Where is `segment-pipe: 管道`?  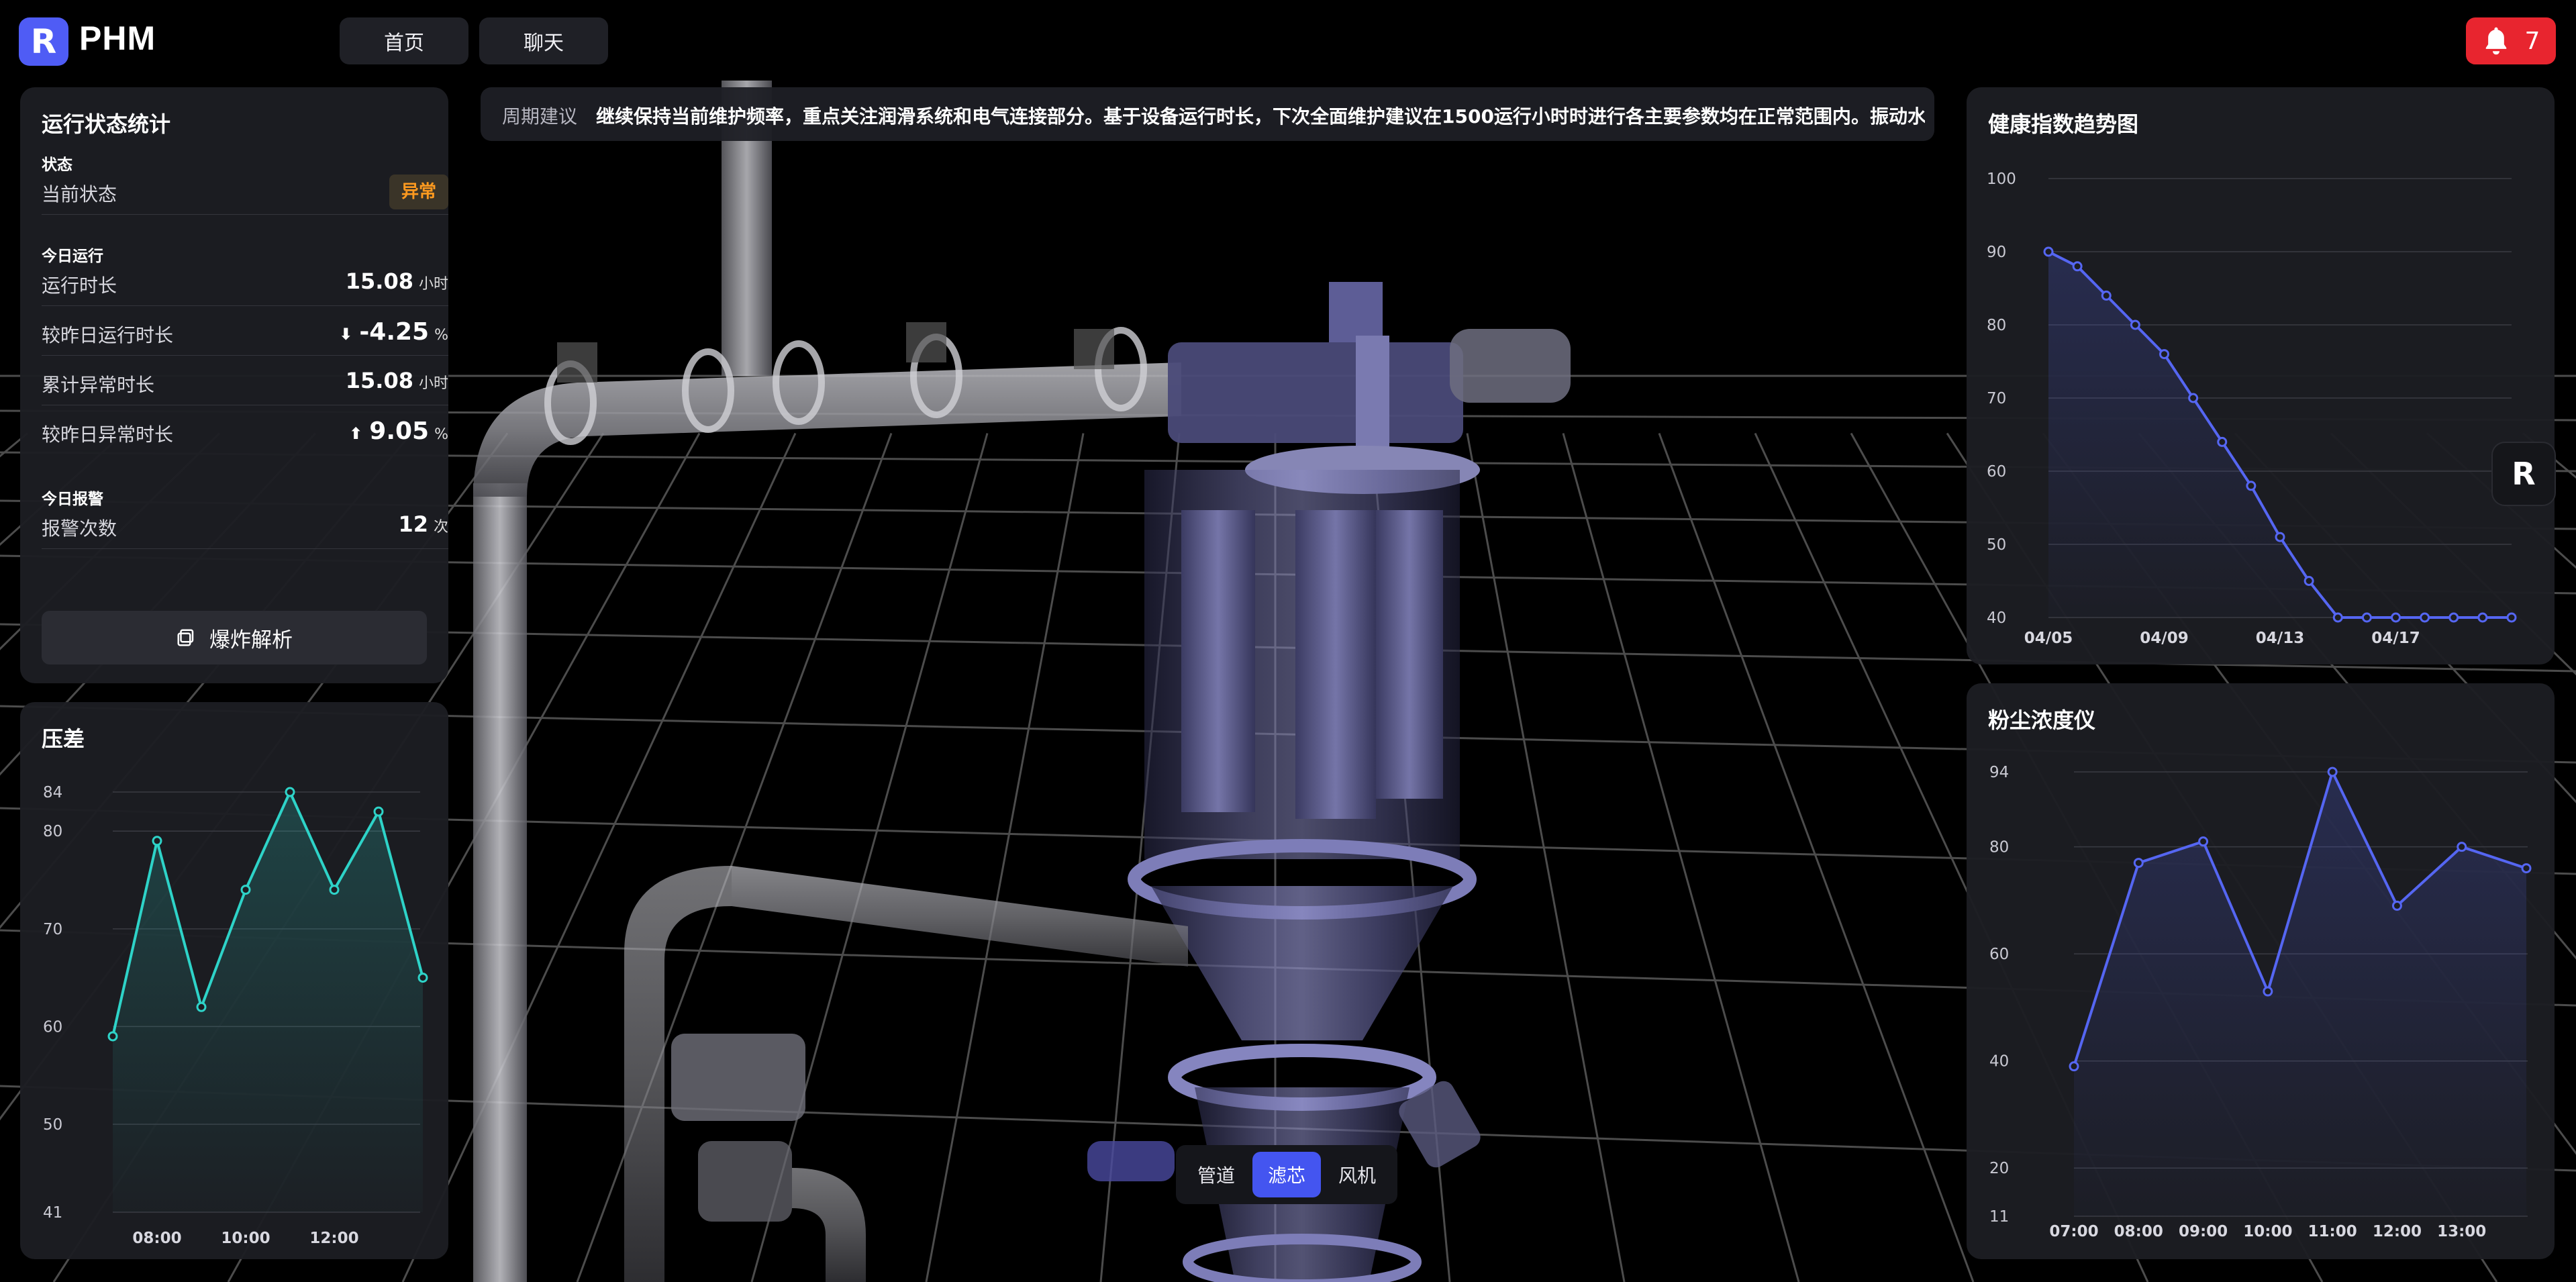
segment-pipe: 管道 is located at coordinates (1216, 1174).